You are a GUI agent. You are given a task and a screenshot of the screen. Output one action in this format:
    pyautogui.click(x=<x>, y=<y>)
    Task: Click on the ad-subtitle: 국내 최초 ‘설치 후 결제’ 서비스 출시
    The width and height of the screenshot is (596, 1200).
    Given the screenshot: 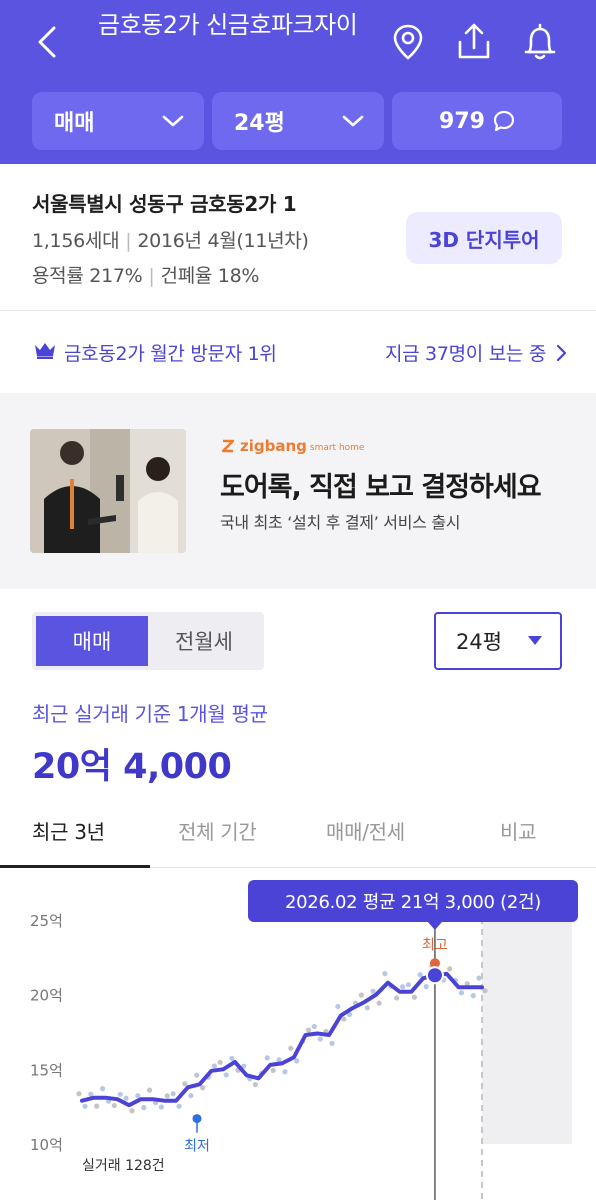 What is the action you would take?
    pyautogui.click(x=340, y=522)
    